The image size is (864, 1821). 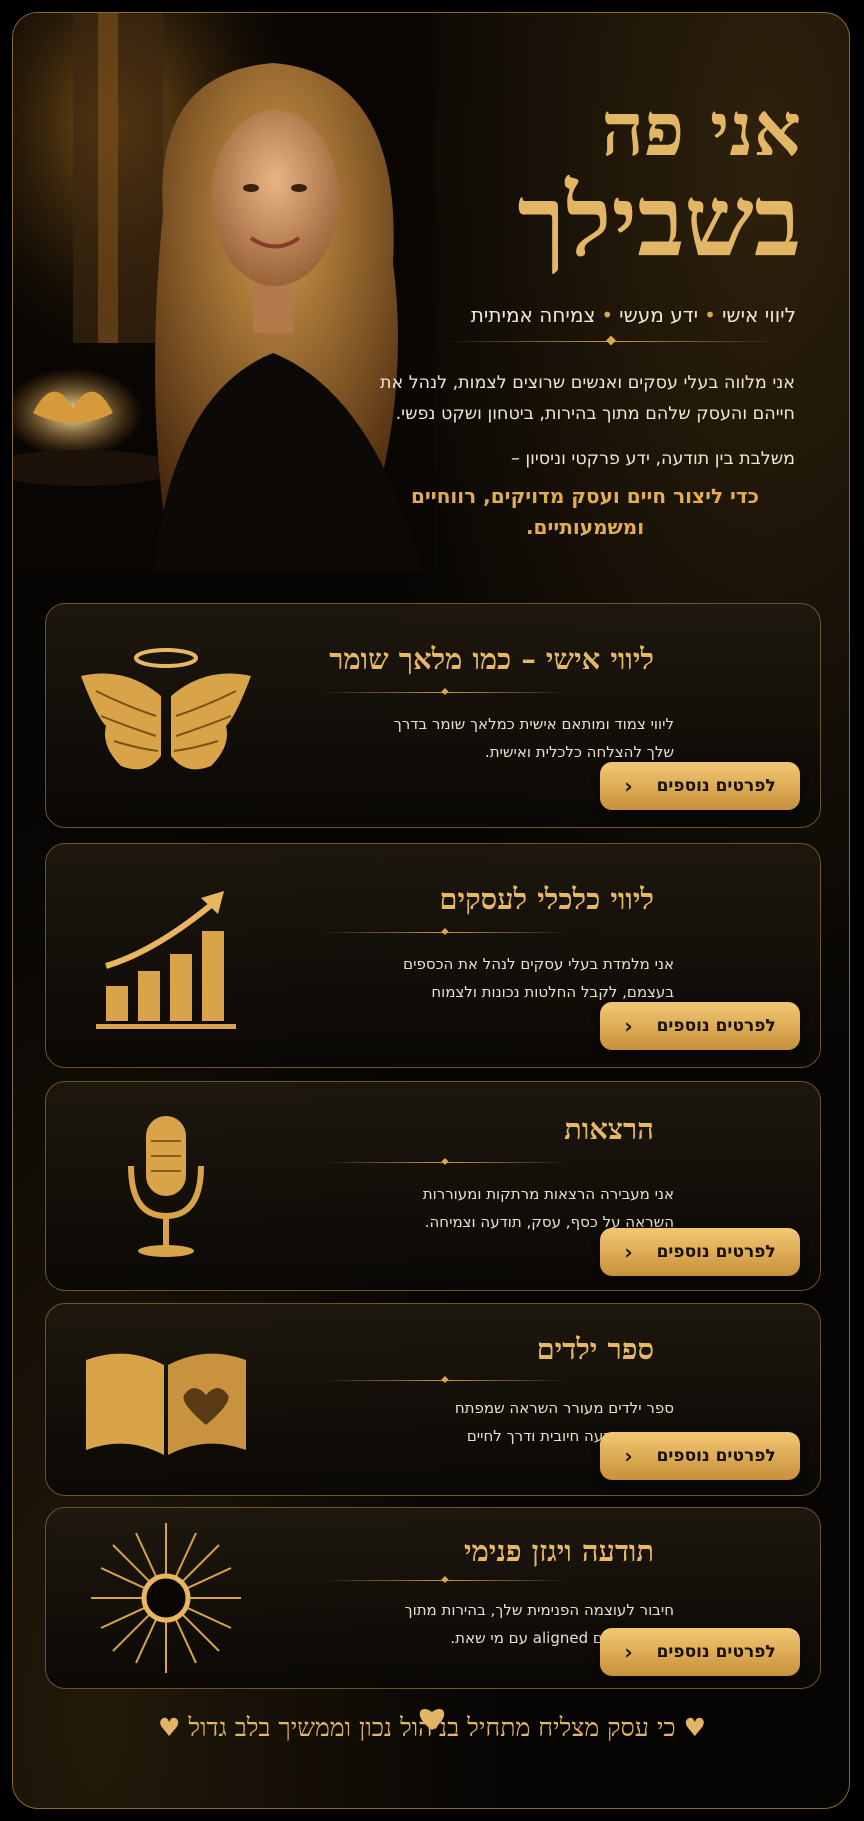 I want to click on hero-title: אני פה בשבילך, so click(x=659, y=182).